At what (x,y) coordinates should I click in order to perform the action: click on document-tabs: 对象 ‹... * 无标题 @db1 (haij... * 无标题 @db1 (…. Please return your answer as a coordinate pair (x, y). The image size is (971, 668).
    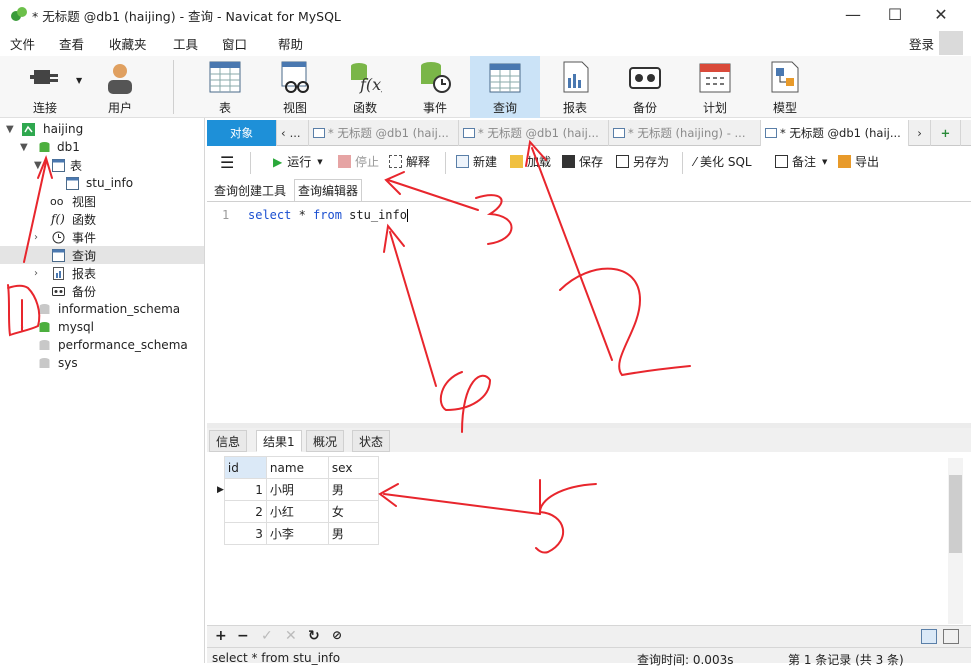
    Looking at the image, I should click on (589, 133).